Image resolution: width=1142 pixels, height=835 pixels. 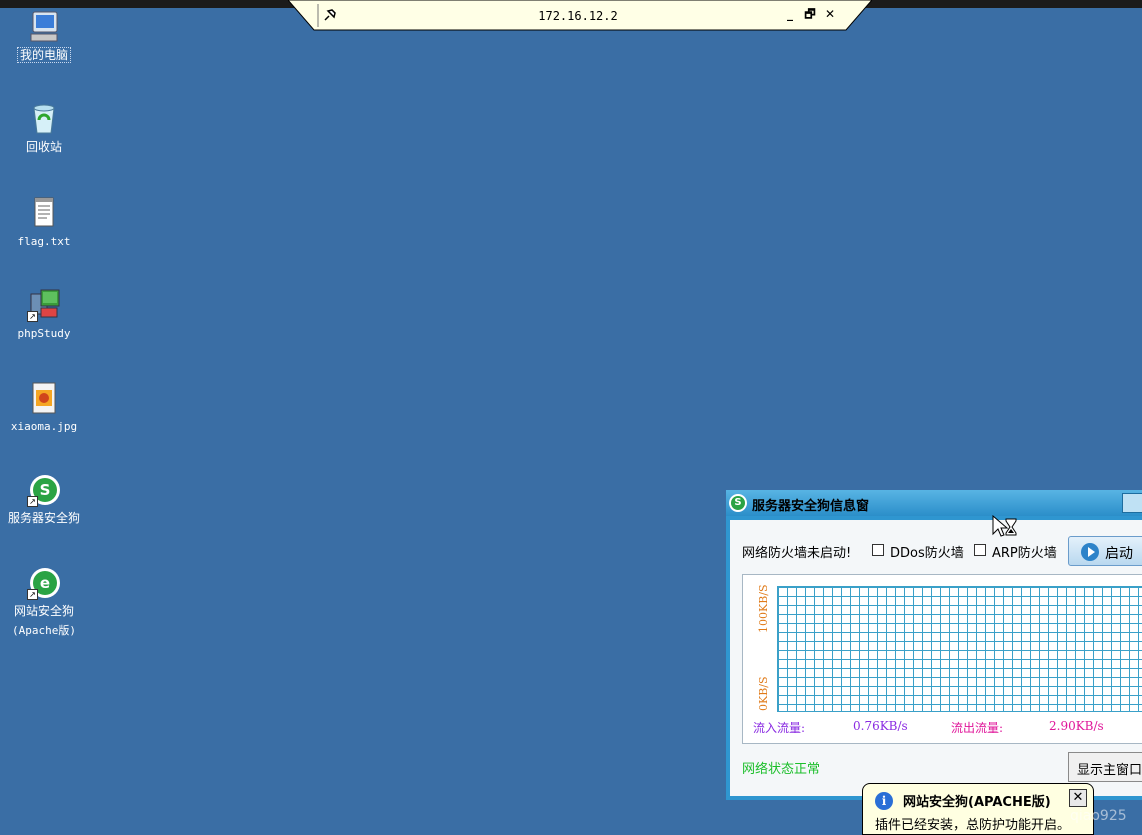 I want to click on info-icon: i, so click(x=884, y=801).